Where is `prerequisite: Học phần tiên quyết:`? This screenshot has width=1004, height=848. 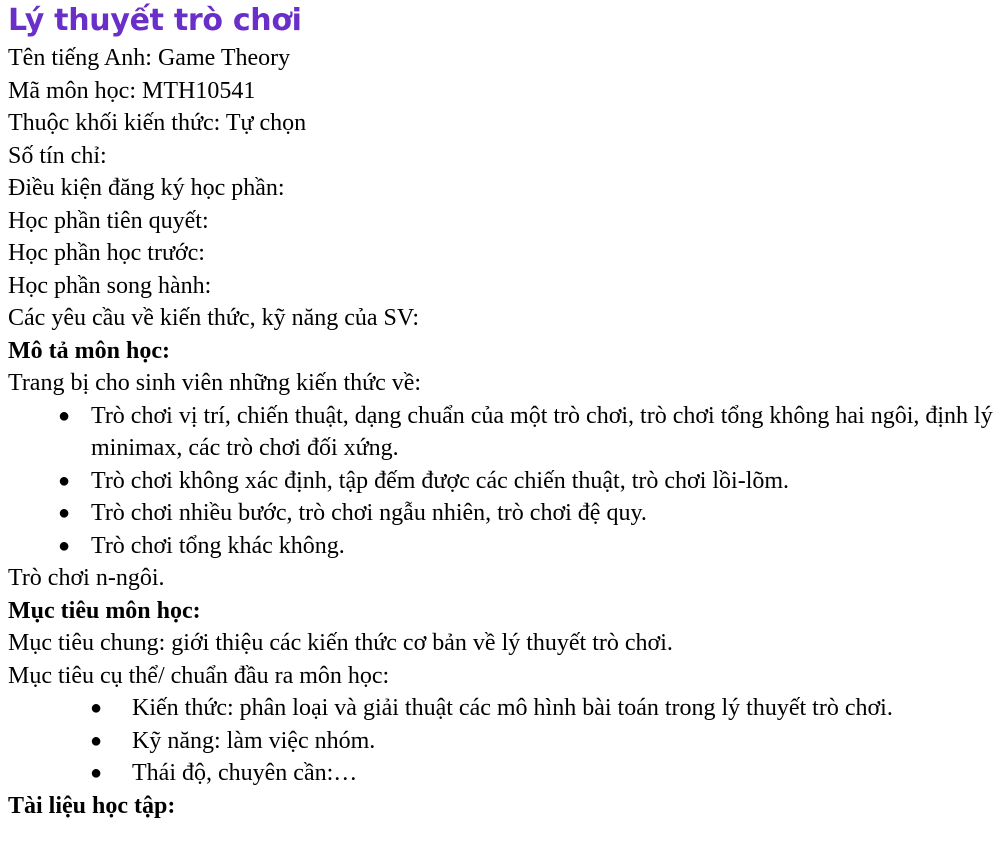
prerequisite: Học phần tiên quyết: is located at coordinates (108, 220).